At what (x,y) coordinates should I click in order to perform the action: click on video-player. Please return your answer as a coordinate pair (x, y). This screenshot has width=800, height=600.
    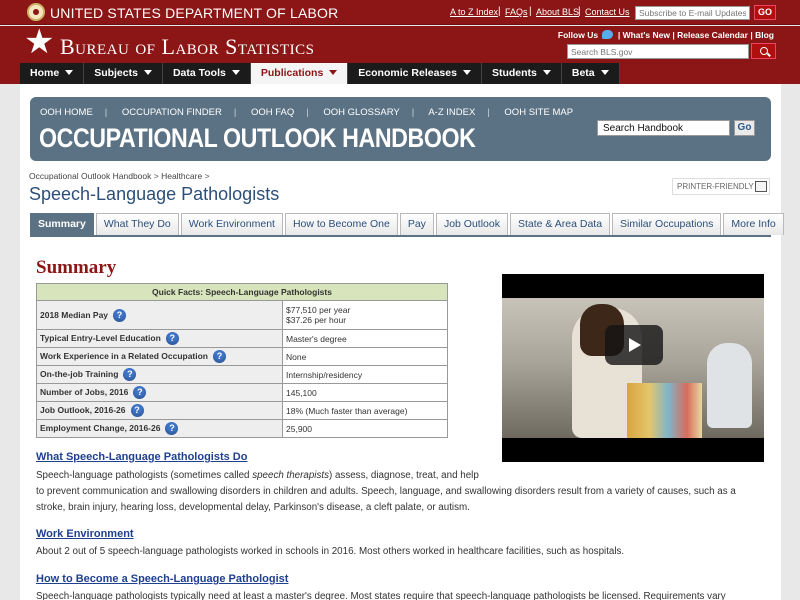
    Looking at the image, I should click on (633, 368).